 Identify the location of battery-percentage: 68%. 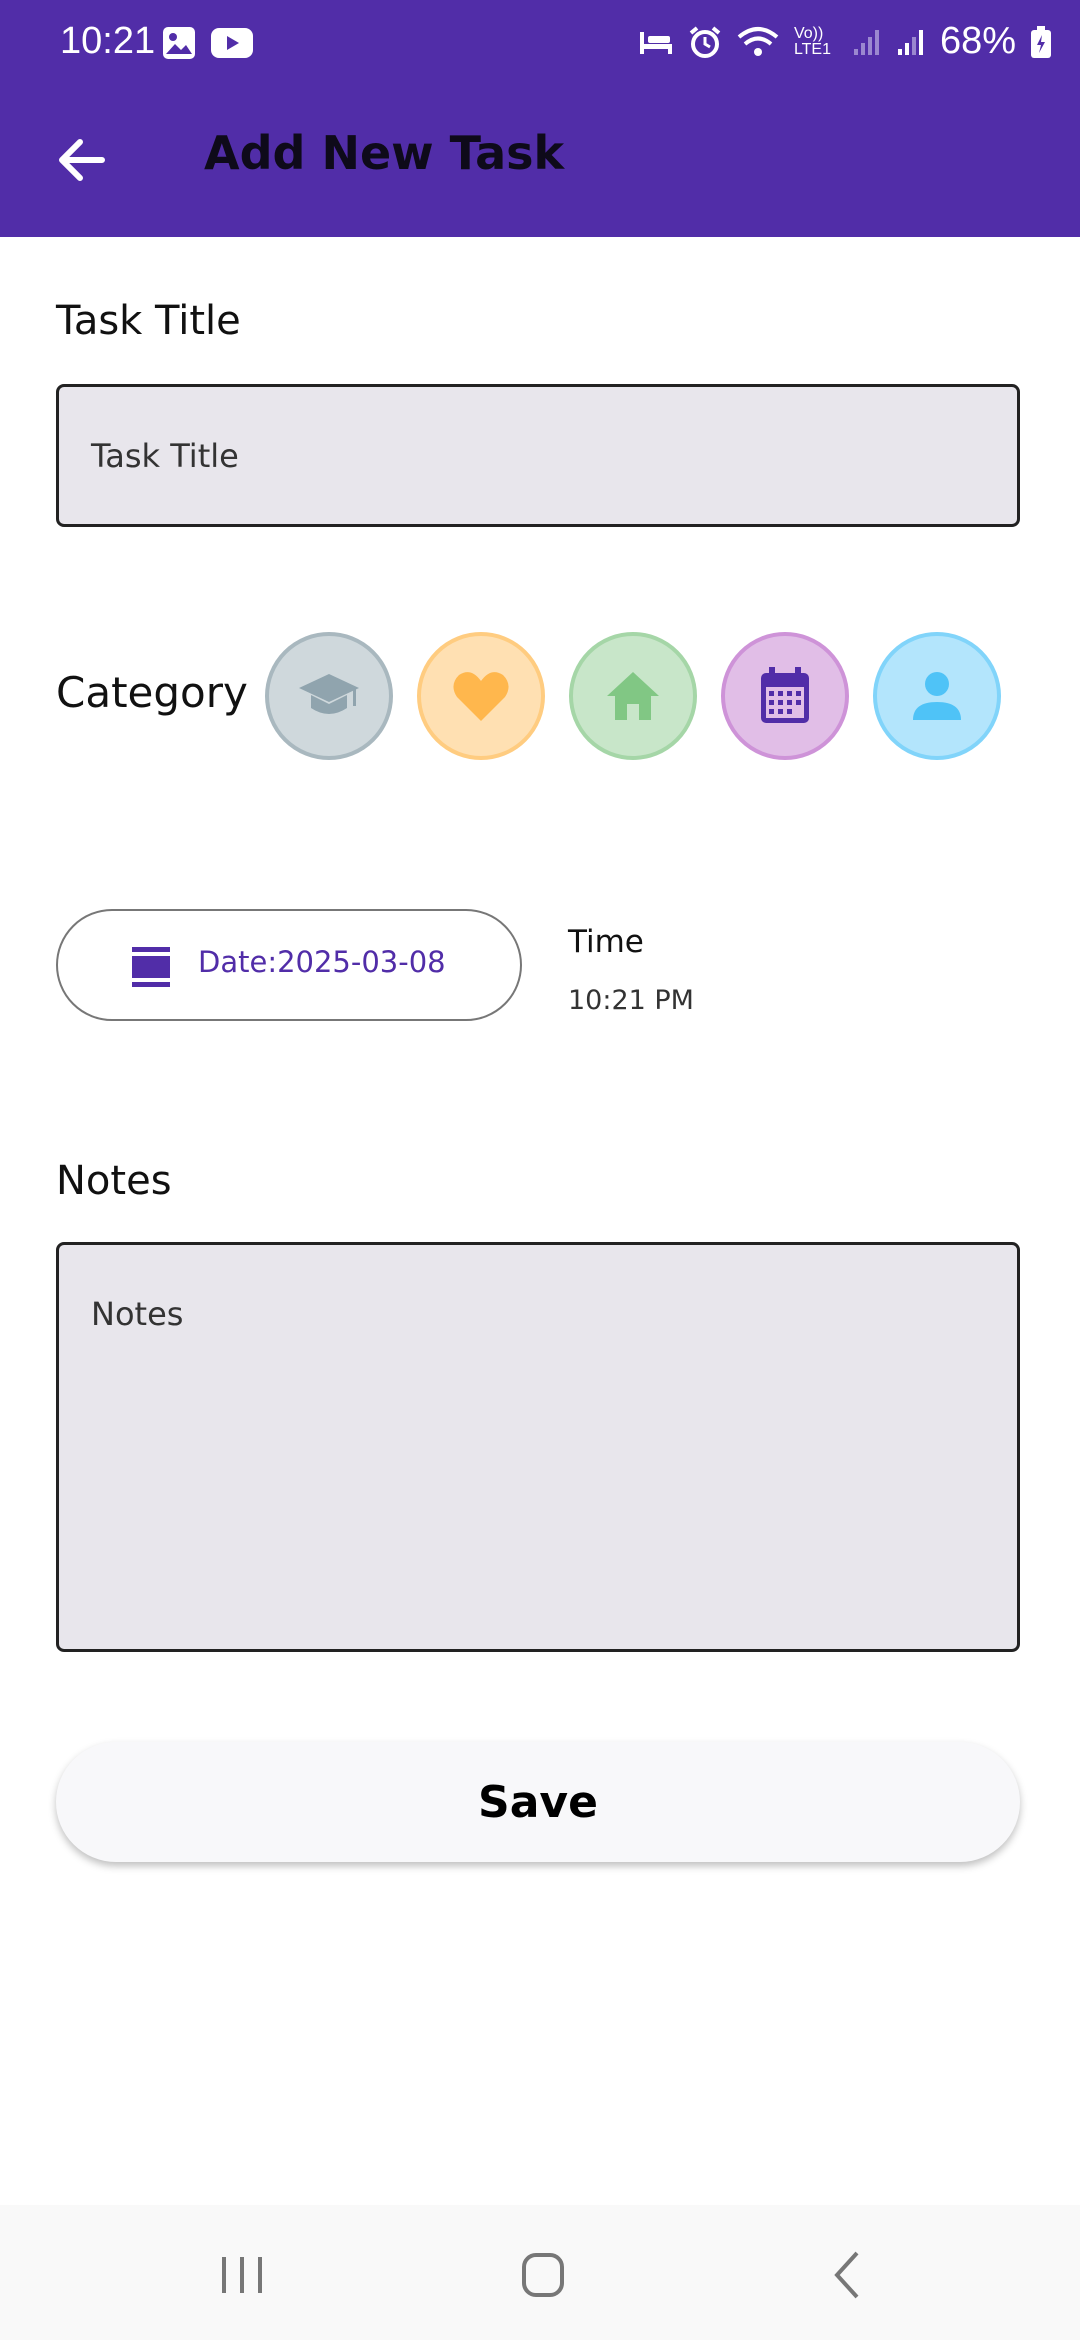
(977, 41).